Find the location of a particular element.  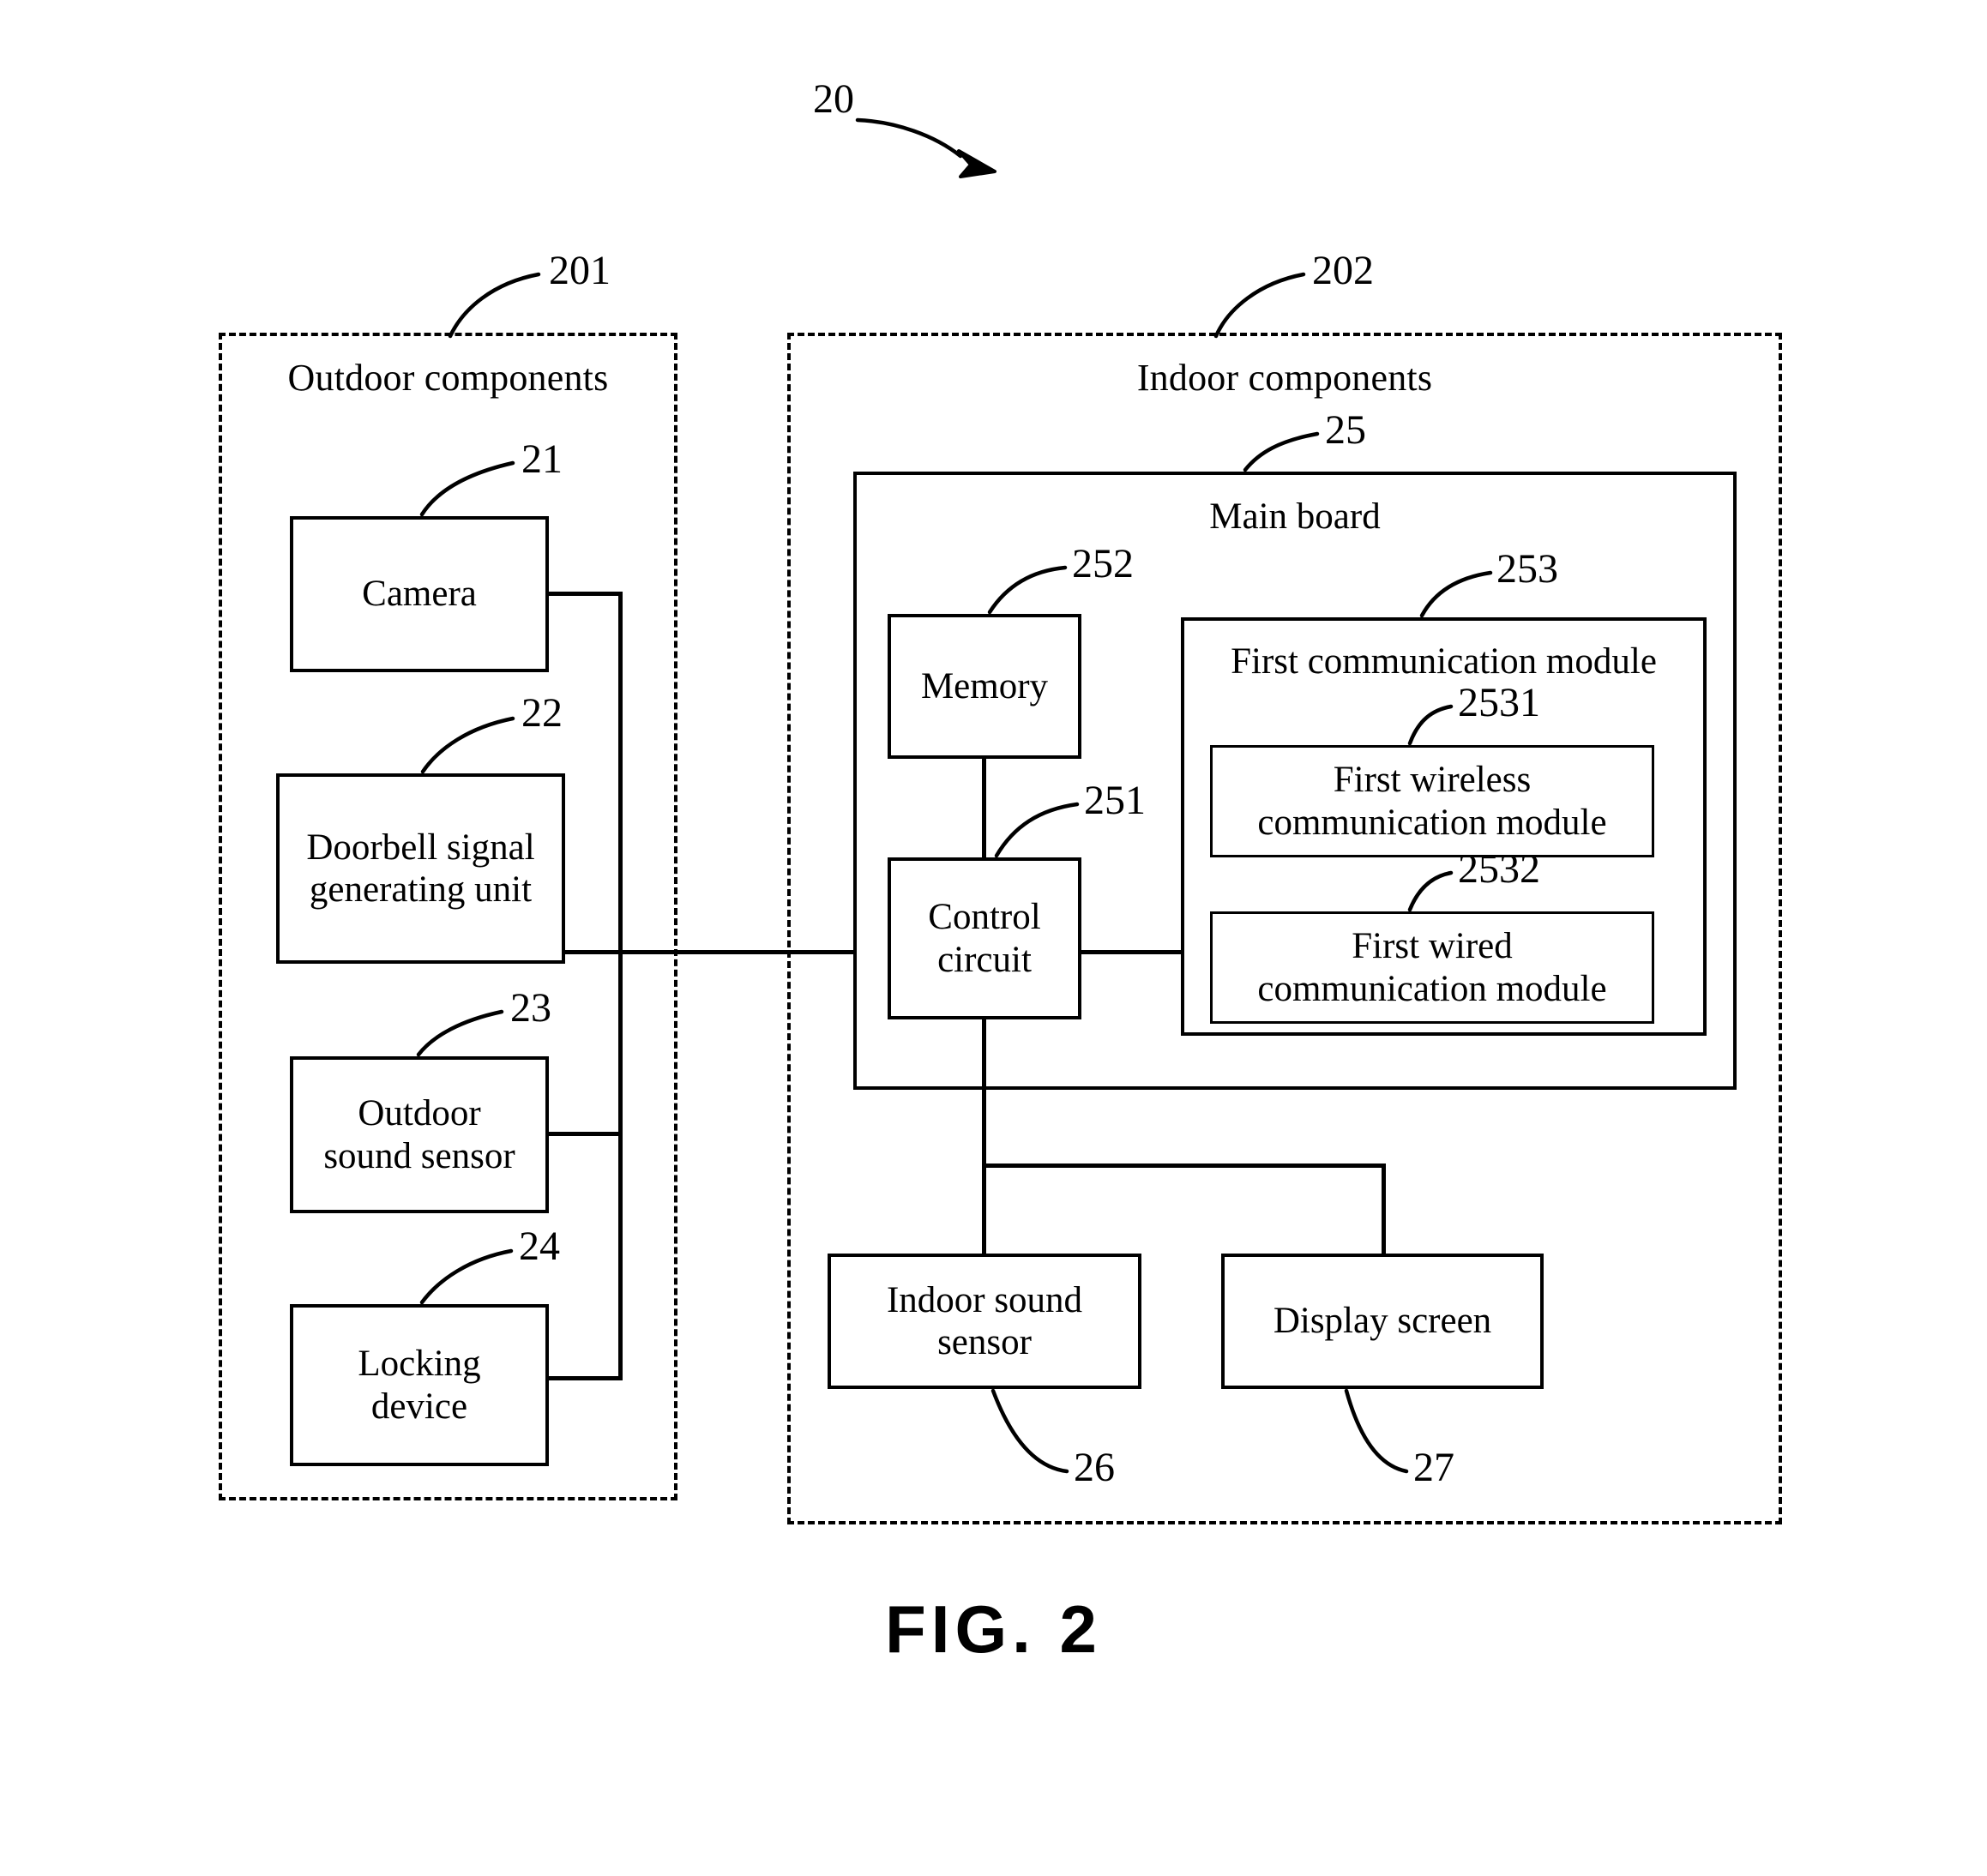

ref-numeral-22: 22 is located at coordinates (542, 713).